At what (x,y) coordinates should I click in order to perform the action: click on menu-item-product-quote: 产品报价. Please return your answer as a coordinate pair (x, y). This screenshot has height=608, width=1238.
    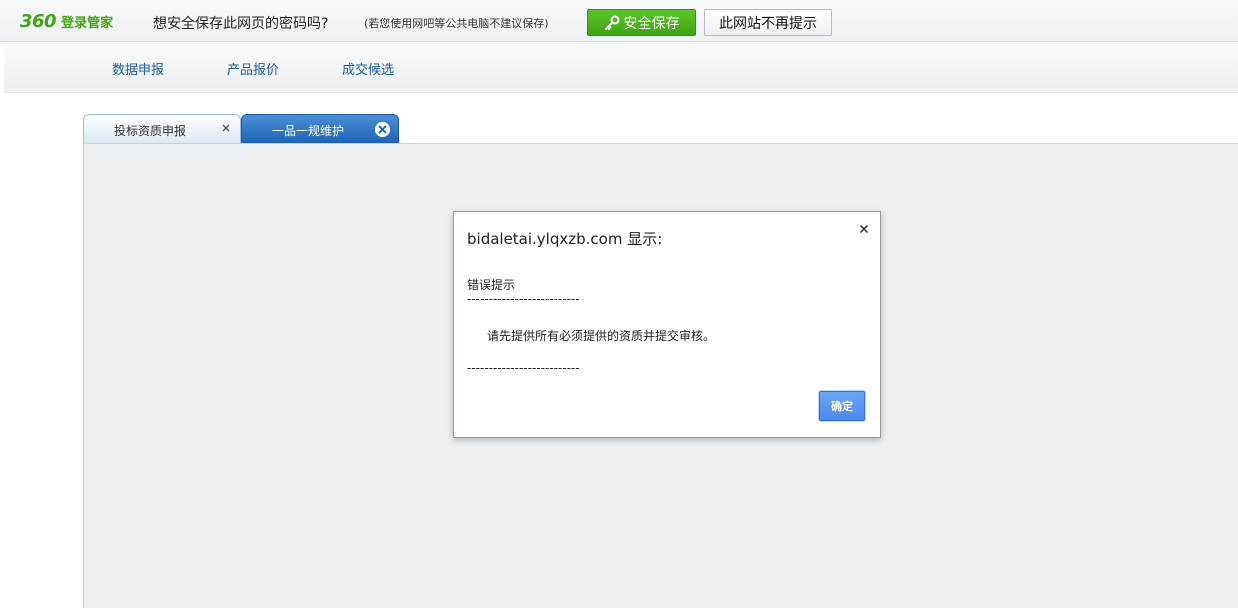
    Looking at the image, I should click on (253, 68).